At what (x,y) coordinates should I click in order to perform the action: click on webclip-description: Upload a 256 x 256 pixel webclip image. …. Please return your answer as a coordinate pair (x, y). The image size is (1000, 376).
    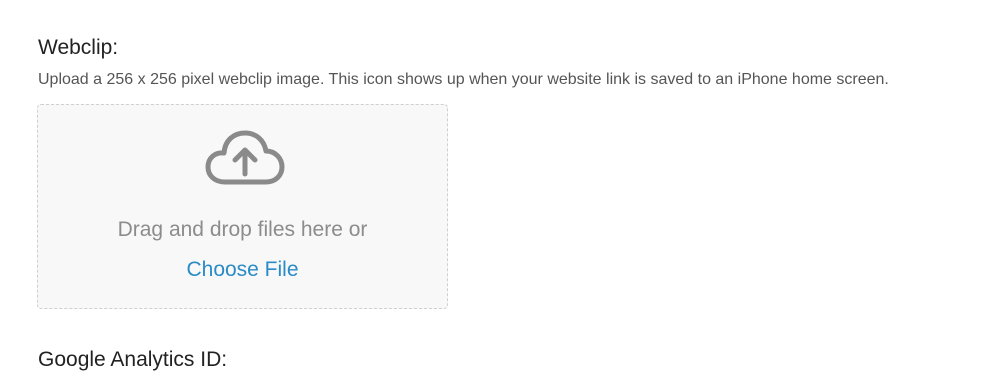
    Looking at the image, I should click on (463, 79).